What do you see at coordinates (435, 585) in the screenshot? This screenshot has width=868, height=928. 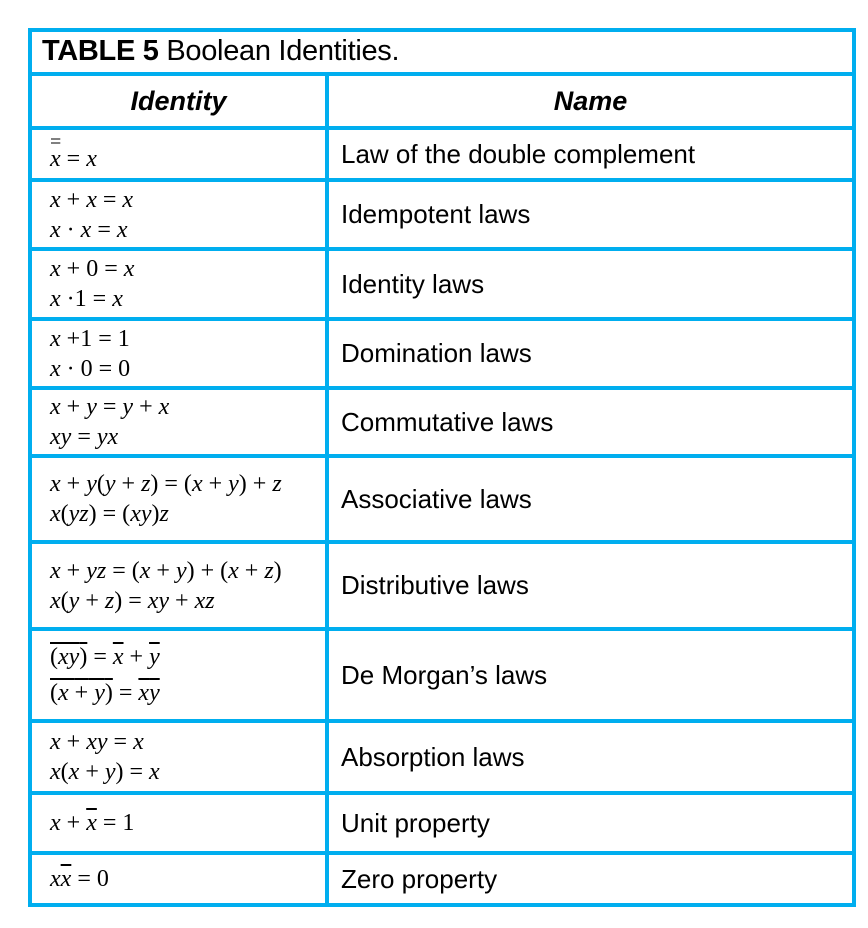 I see `name-cell: Distributive laws` at bounding box center [435, 585].